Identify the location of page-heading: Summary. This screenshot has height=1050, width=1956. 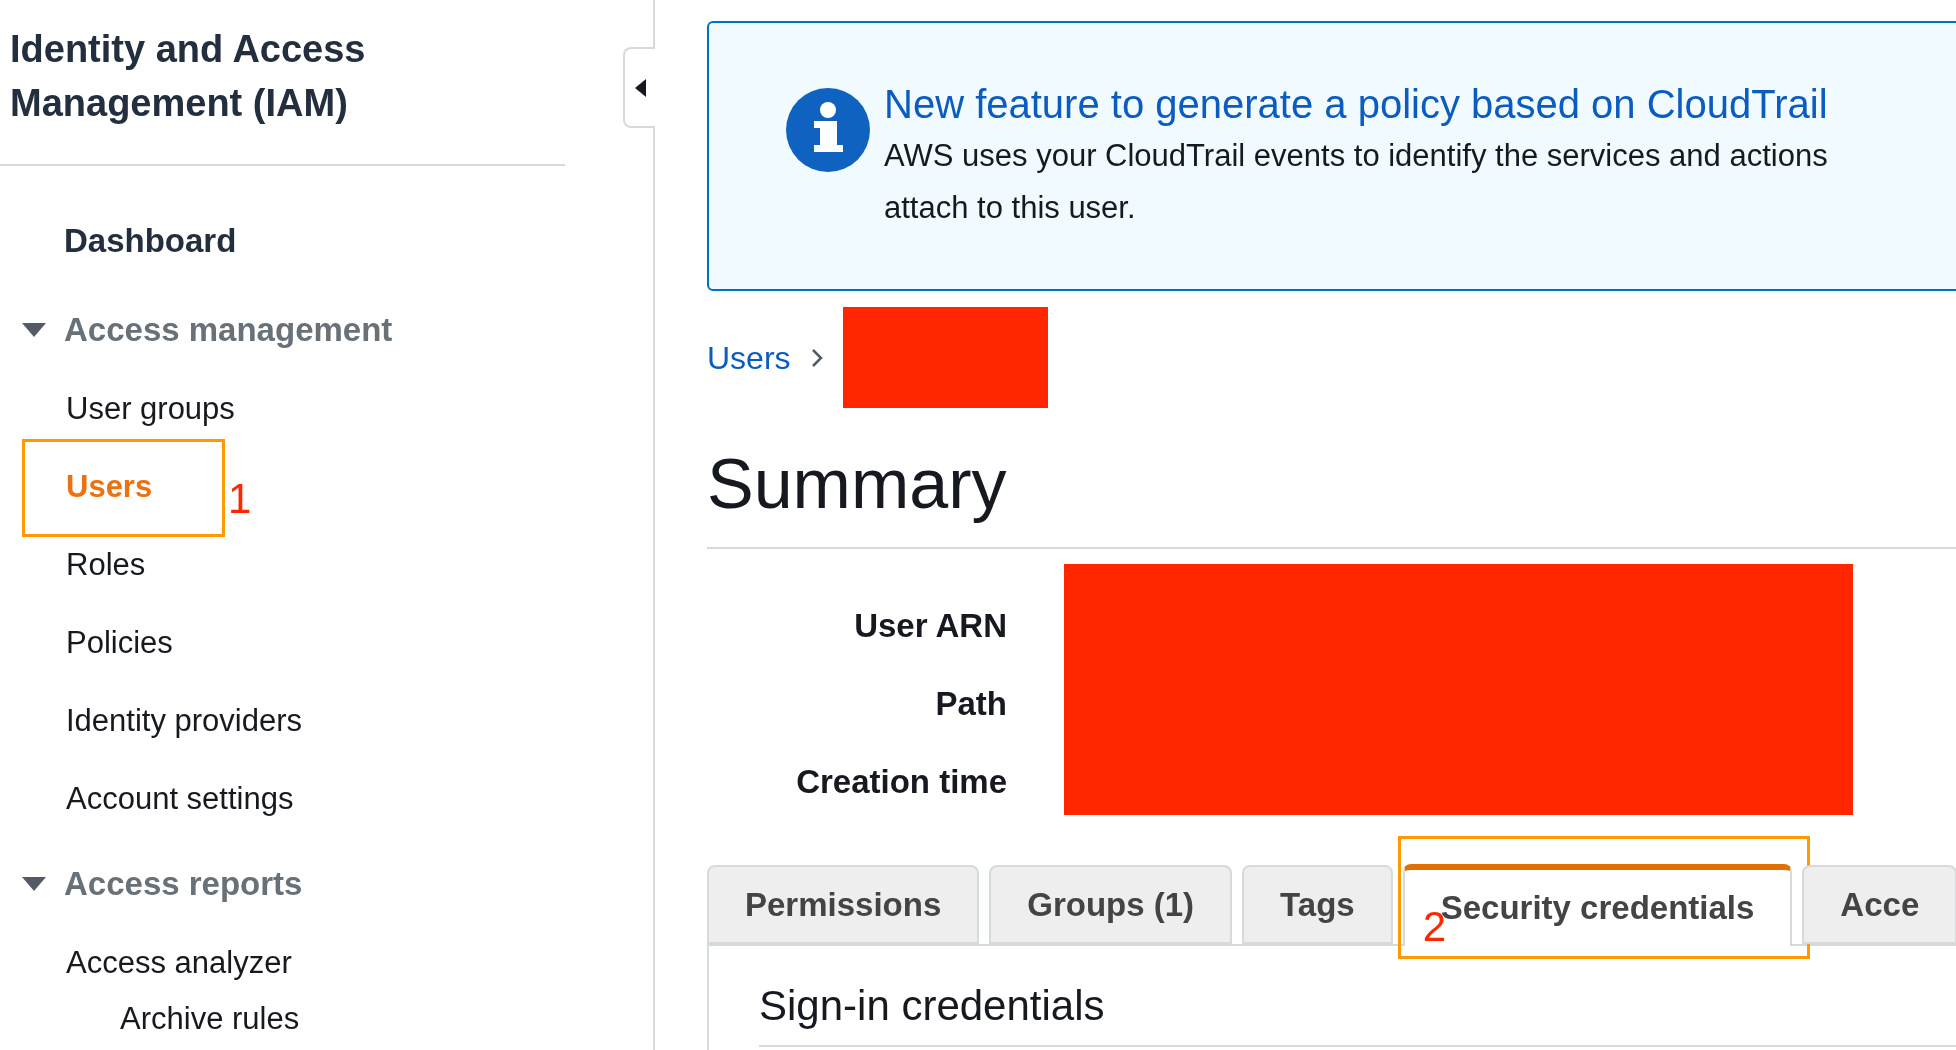
(1331, 489).